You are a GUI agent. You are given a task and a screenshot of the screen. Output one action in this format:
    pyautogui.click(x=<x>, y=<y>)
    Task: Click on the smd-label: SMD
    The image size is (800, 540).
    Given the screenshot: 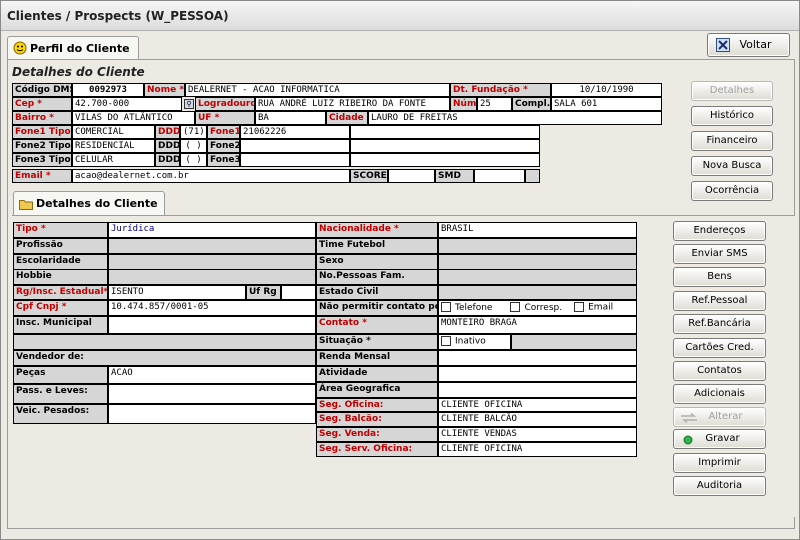 What is the action you would take?
    pyautogui.click(x=454, y=176)
    